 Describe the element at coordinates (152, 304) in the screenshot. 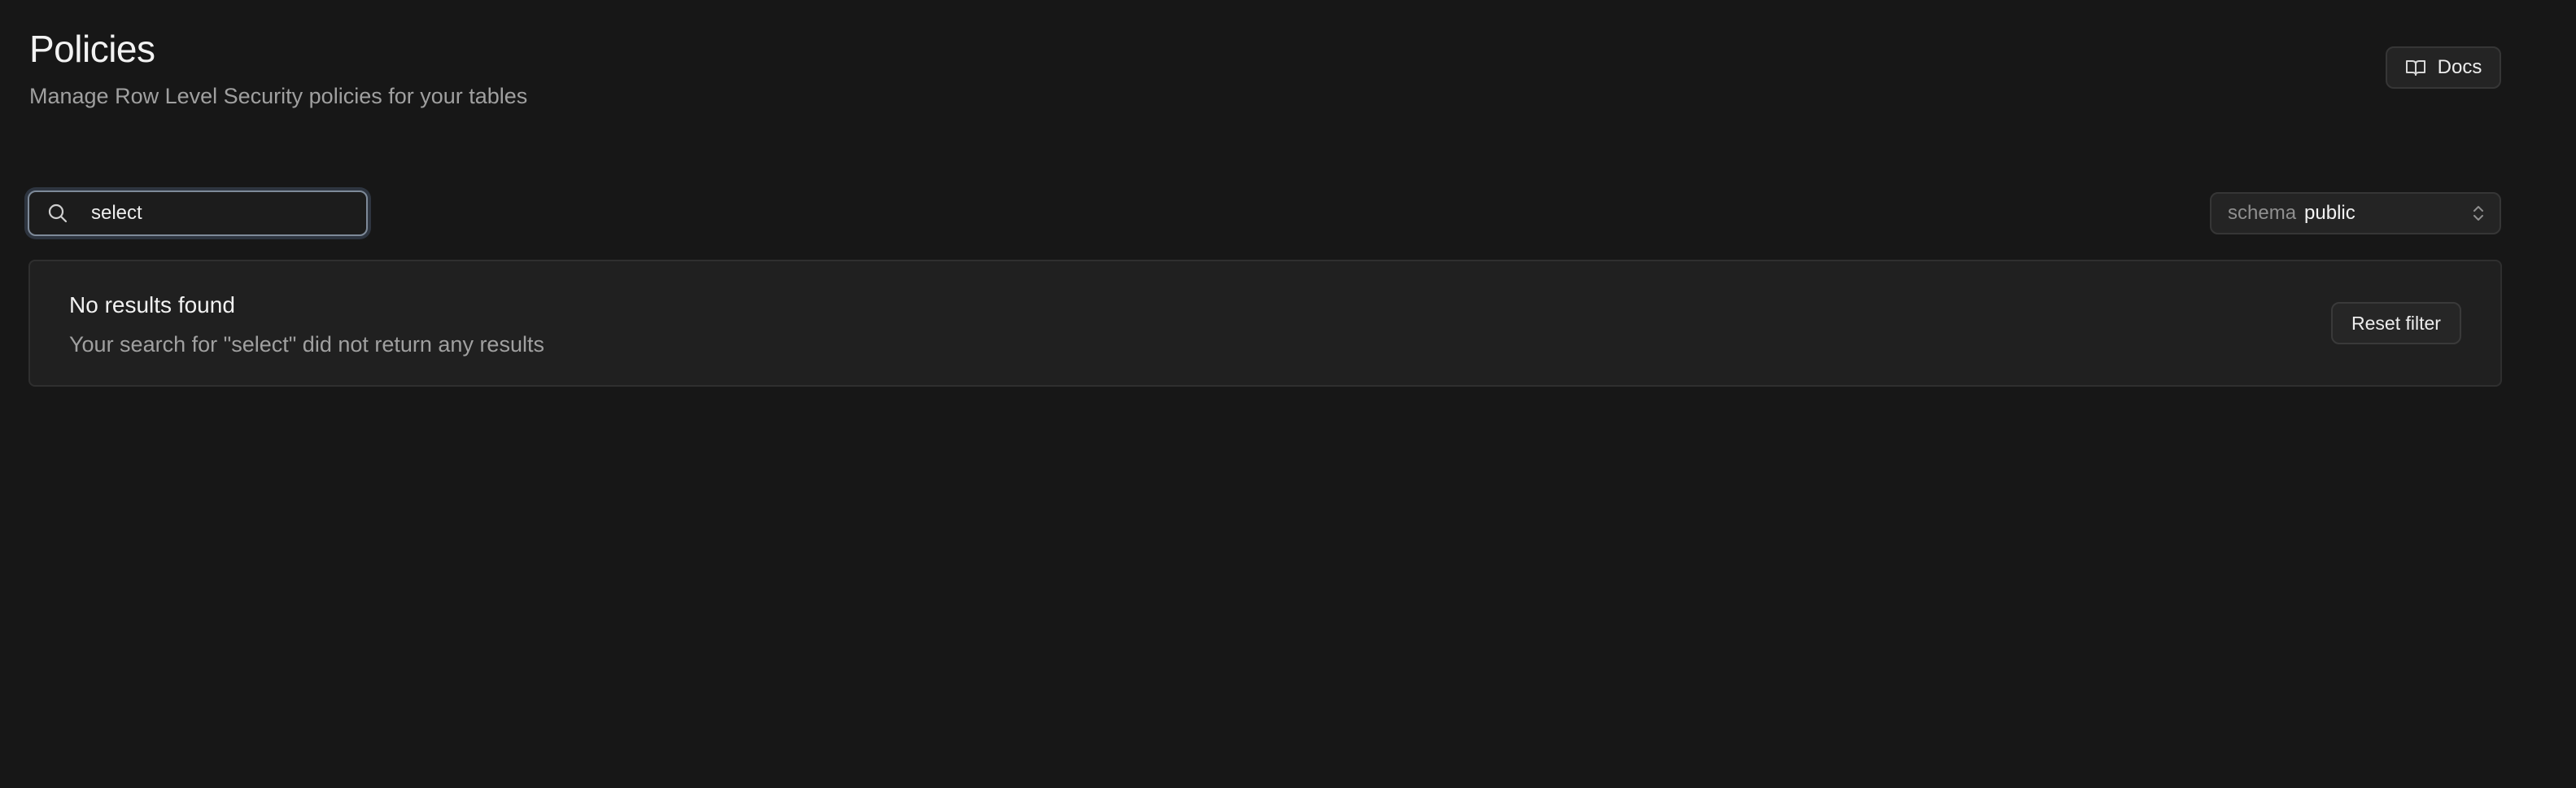

I see `empty-results-title: No results found` at that location.